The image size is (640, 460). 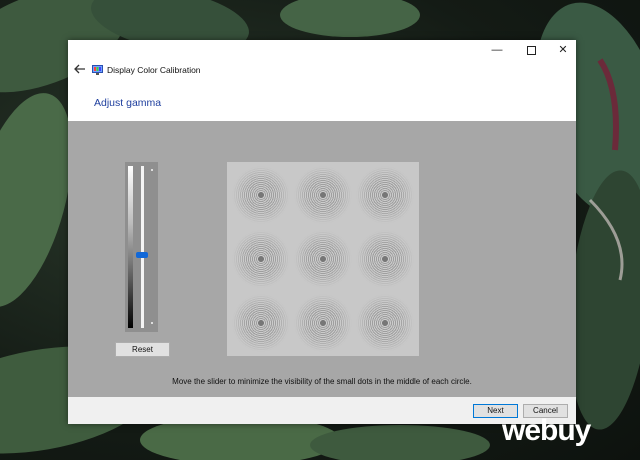 I want to click on back-button, so click(x=81, y=70).